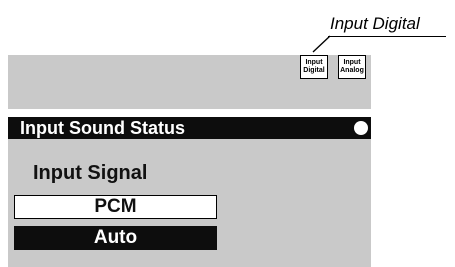  I want to click on input-signal-label: Input Signal, so click(90, 173).